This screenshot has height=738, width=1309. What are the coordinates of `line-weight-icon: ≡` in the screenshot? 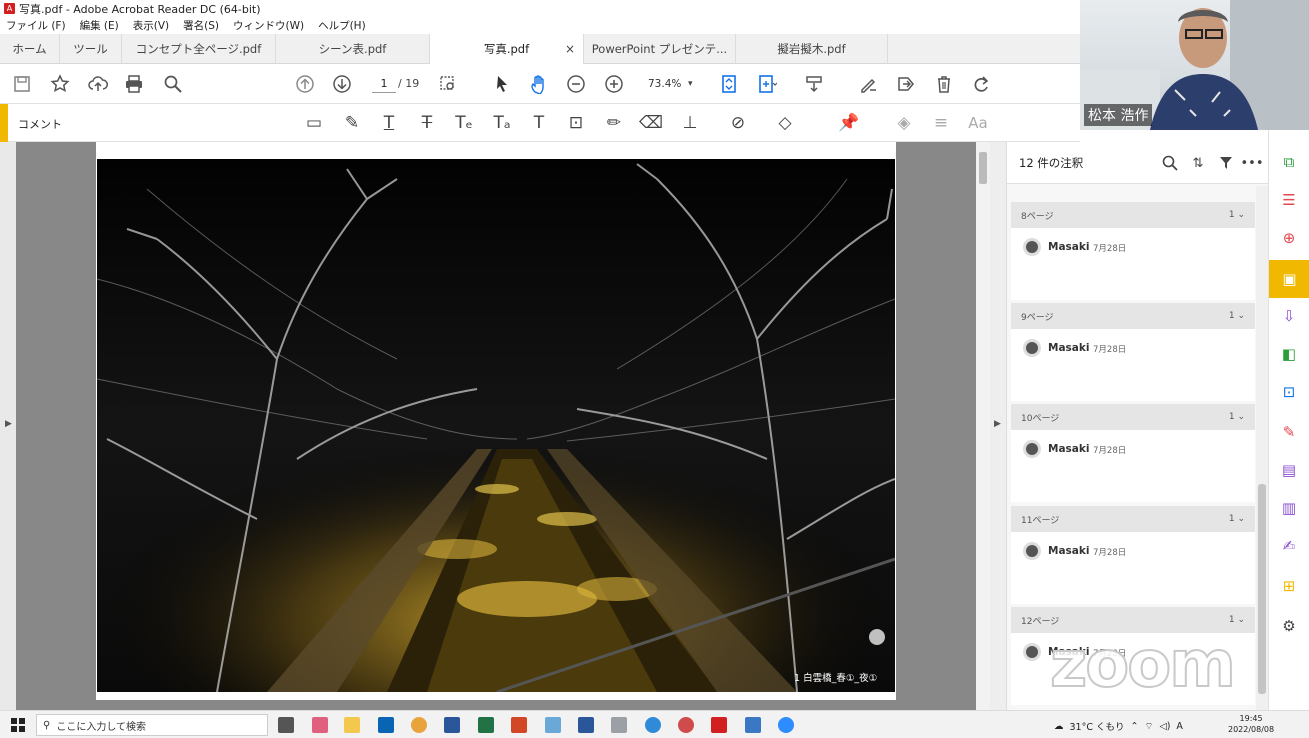 It's located at (941, 123).